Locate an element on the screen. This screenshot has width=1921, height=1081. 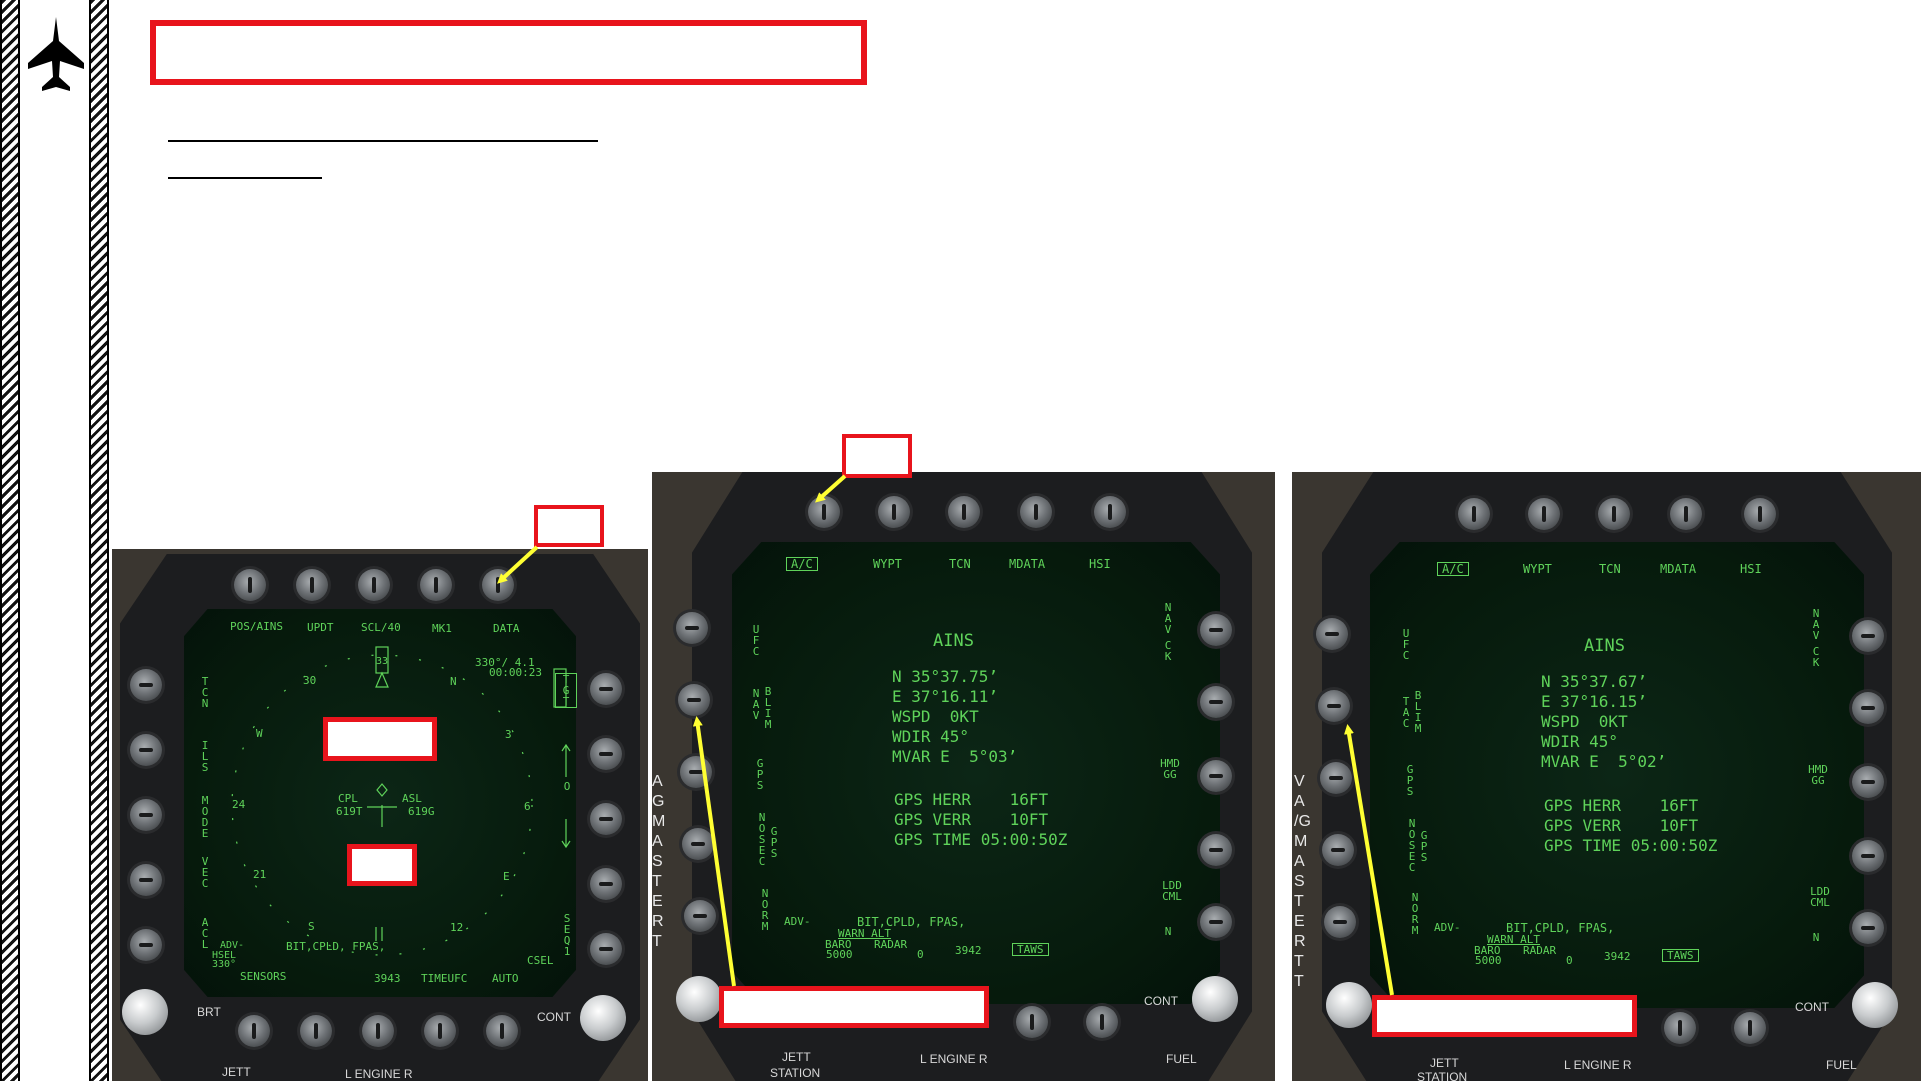
compass-30: 30 is located at coordinates (310, 680).